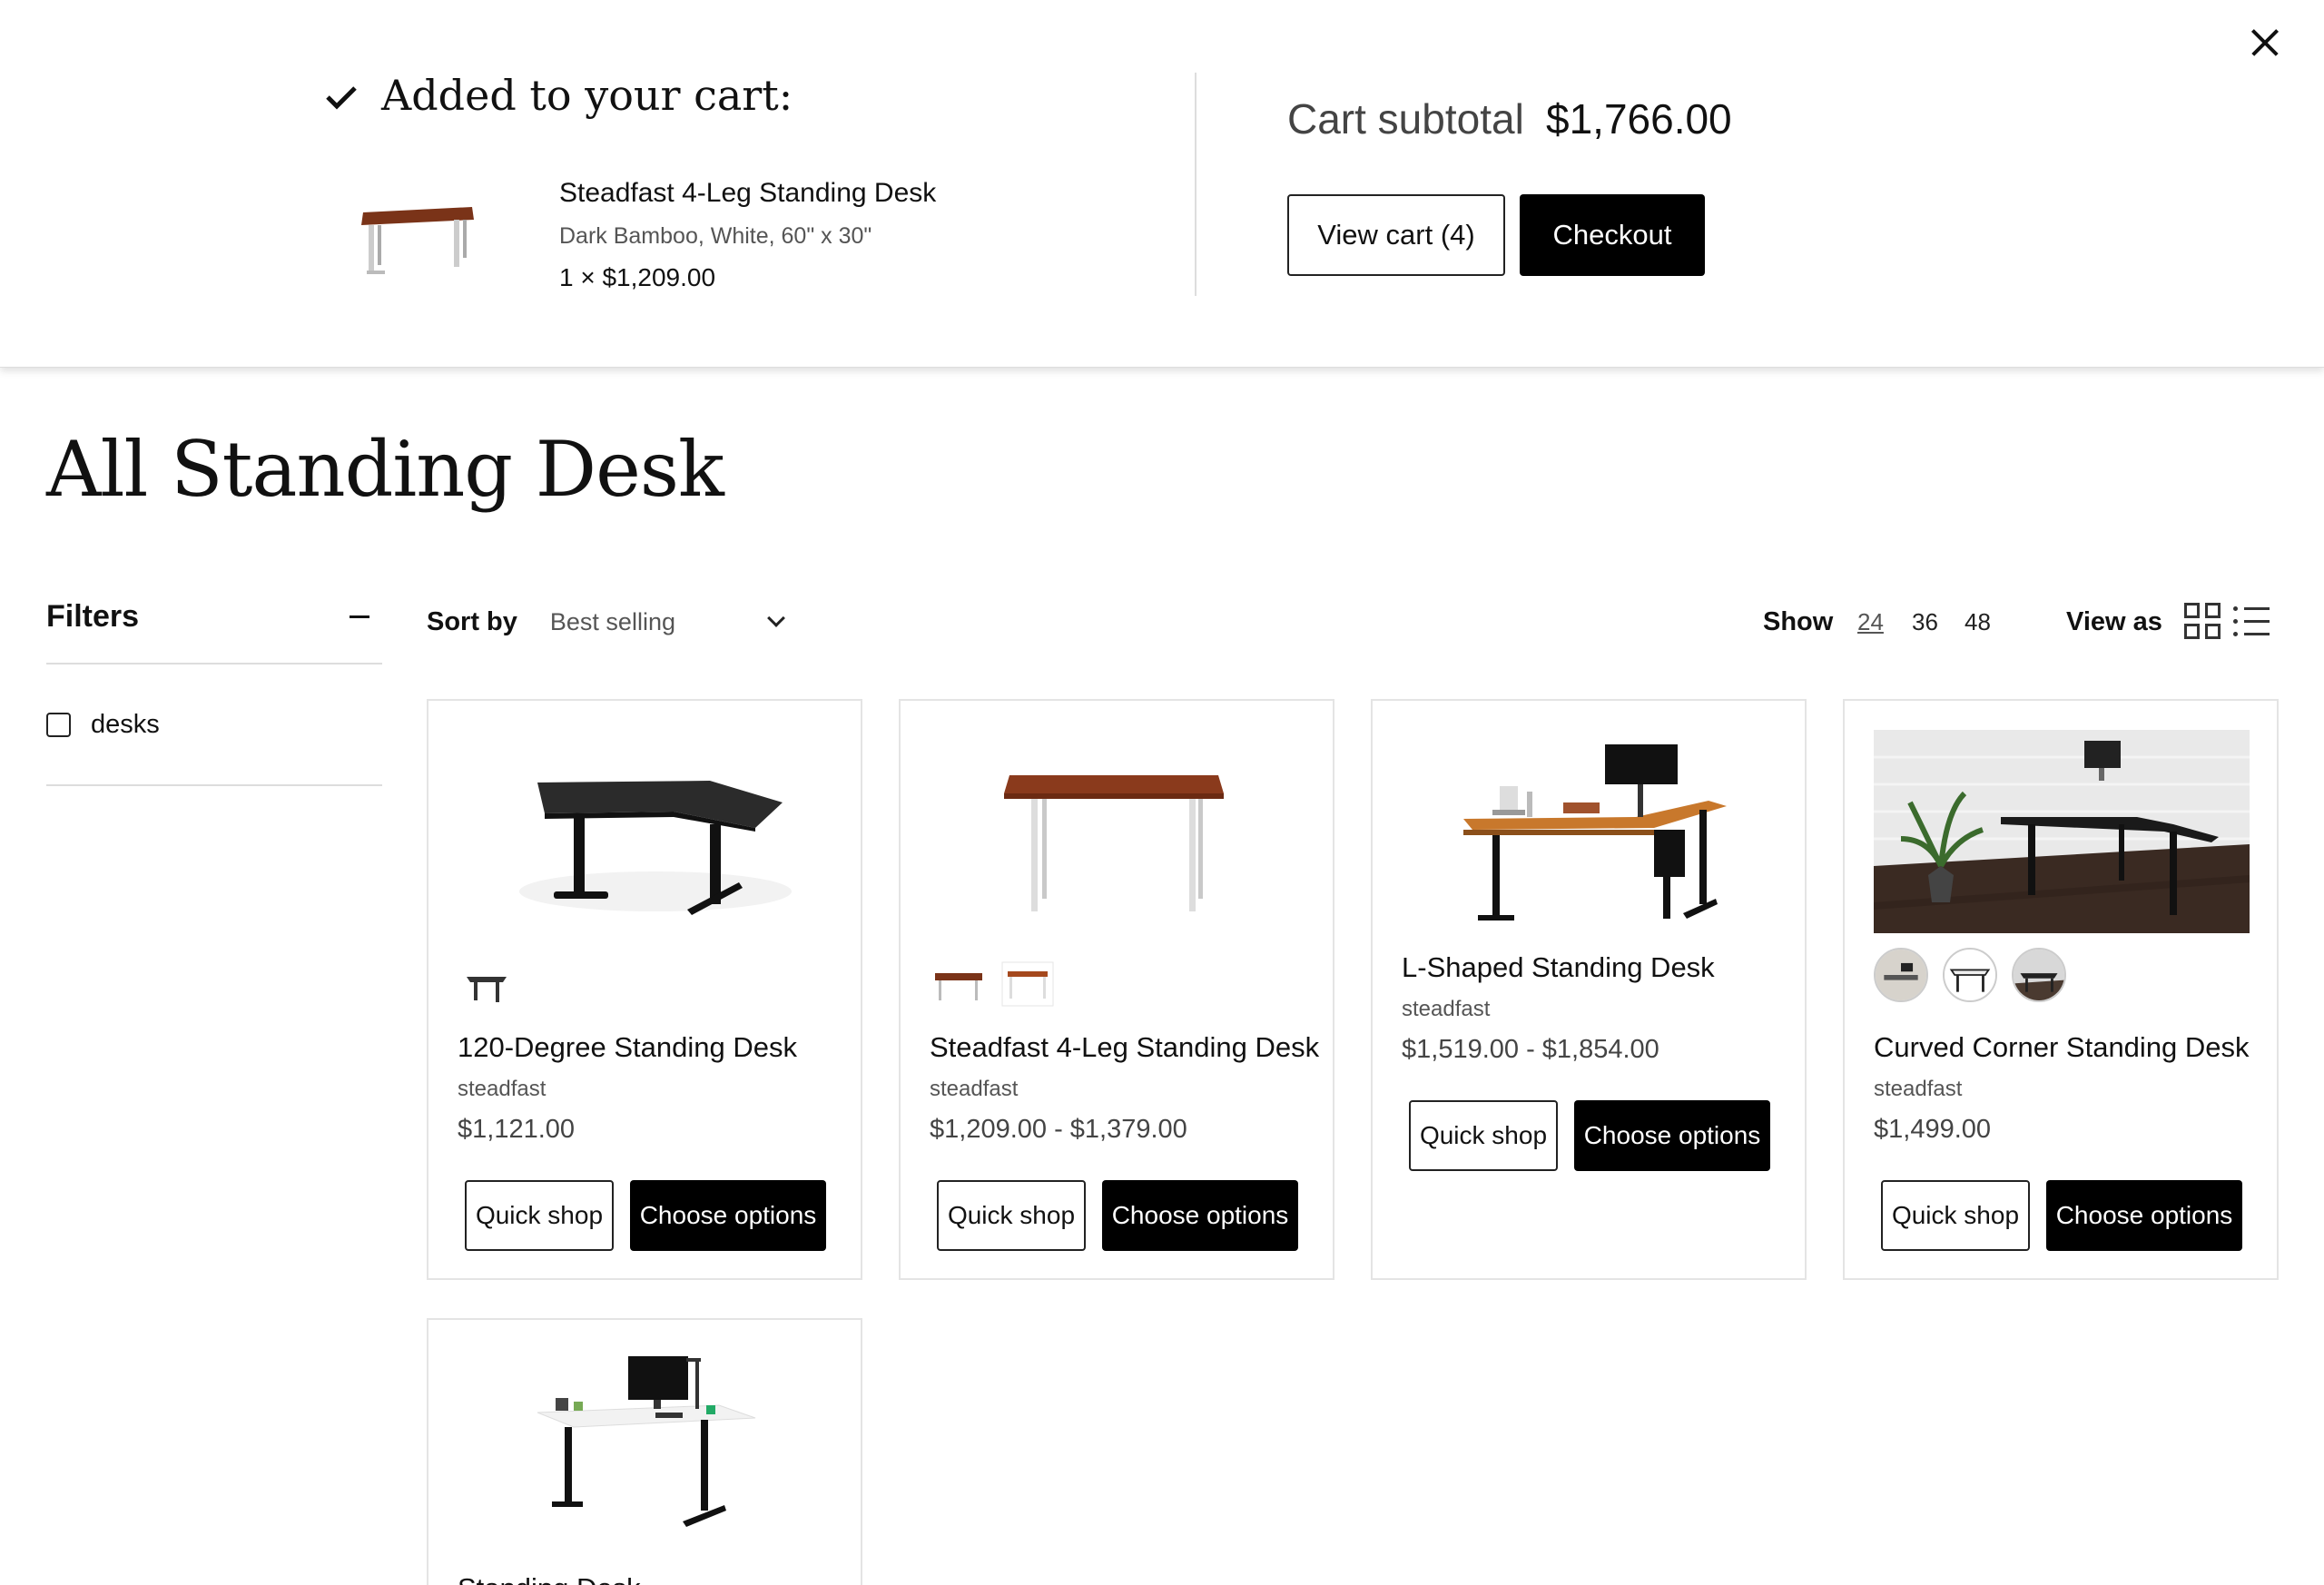 This screenshot has width=2324, height=1585. What do you see at coordinates (58, 724) in the screenshot?
I see `filter-checkbox` at bounding box center [58, 724].